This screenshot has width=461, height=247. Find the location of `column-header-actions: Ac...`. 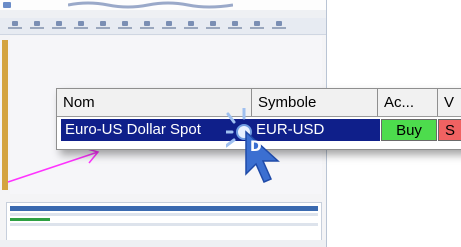

column-header-actions: Ac... is located at coordinates (408, 102).